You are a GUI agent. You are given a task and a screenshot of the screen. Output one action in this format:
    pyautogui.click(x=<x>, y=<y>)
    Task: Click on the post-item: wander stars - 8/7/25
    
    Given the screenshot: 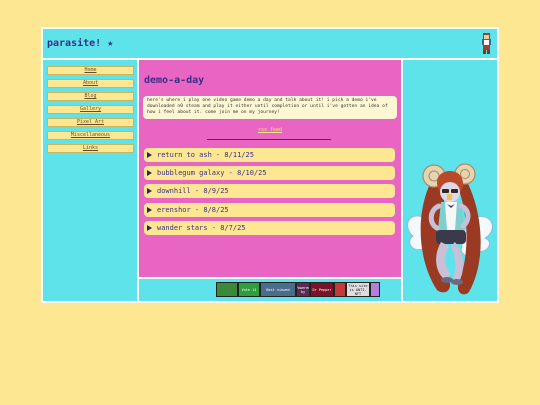 What is the action you would take?
    pyautogui.click(x=269, y=228)
    